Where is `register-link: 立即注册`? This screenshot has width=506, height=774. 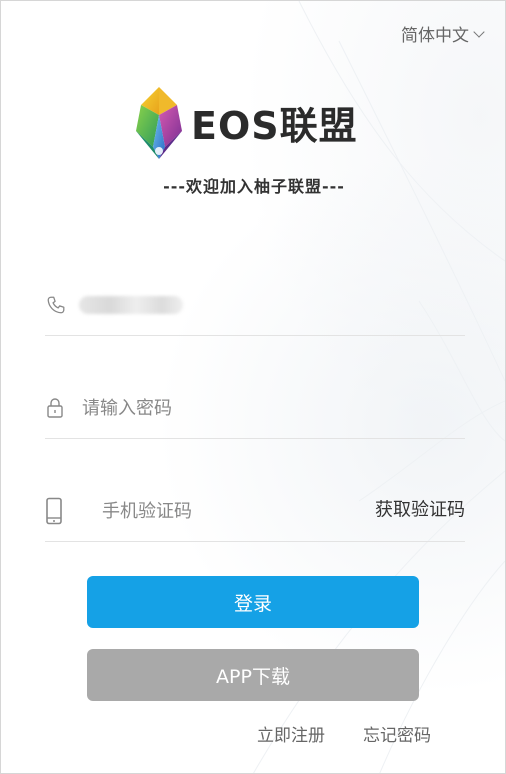 register-link: 立即注册 is located at coordinates (291, 733).